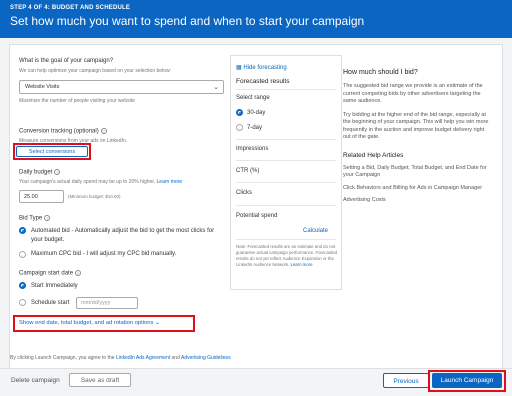  Describe the element at coordinates (255, 128) in the screenshot. I see `range-7-day-label: 7-day` at that location.